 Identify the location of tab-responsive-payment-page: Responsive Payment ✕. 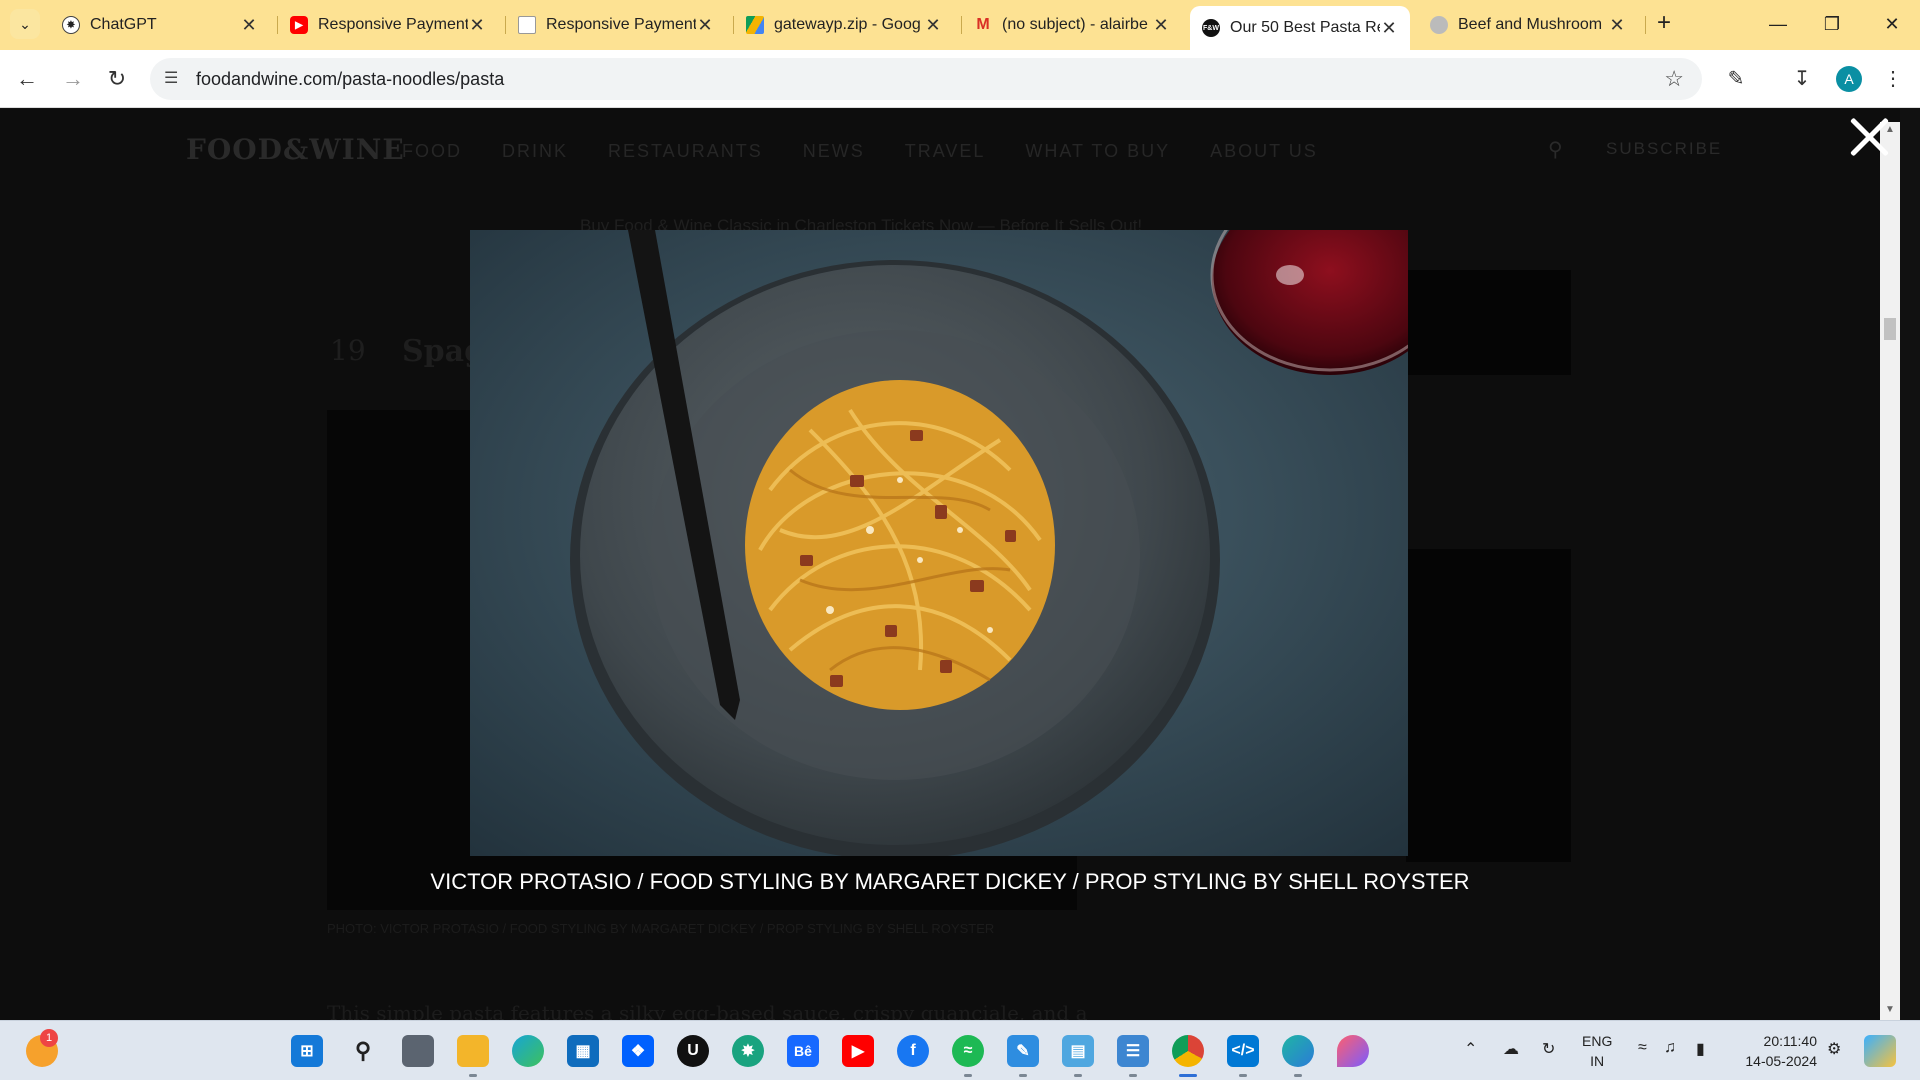
(616, 25).